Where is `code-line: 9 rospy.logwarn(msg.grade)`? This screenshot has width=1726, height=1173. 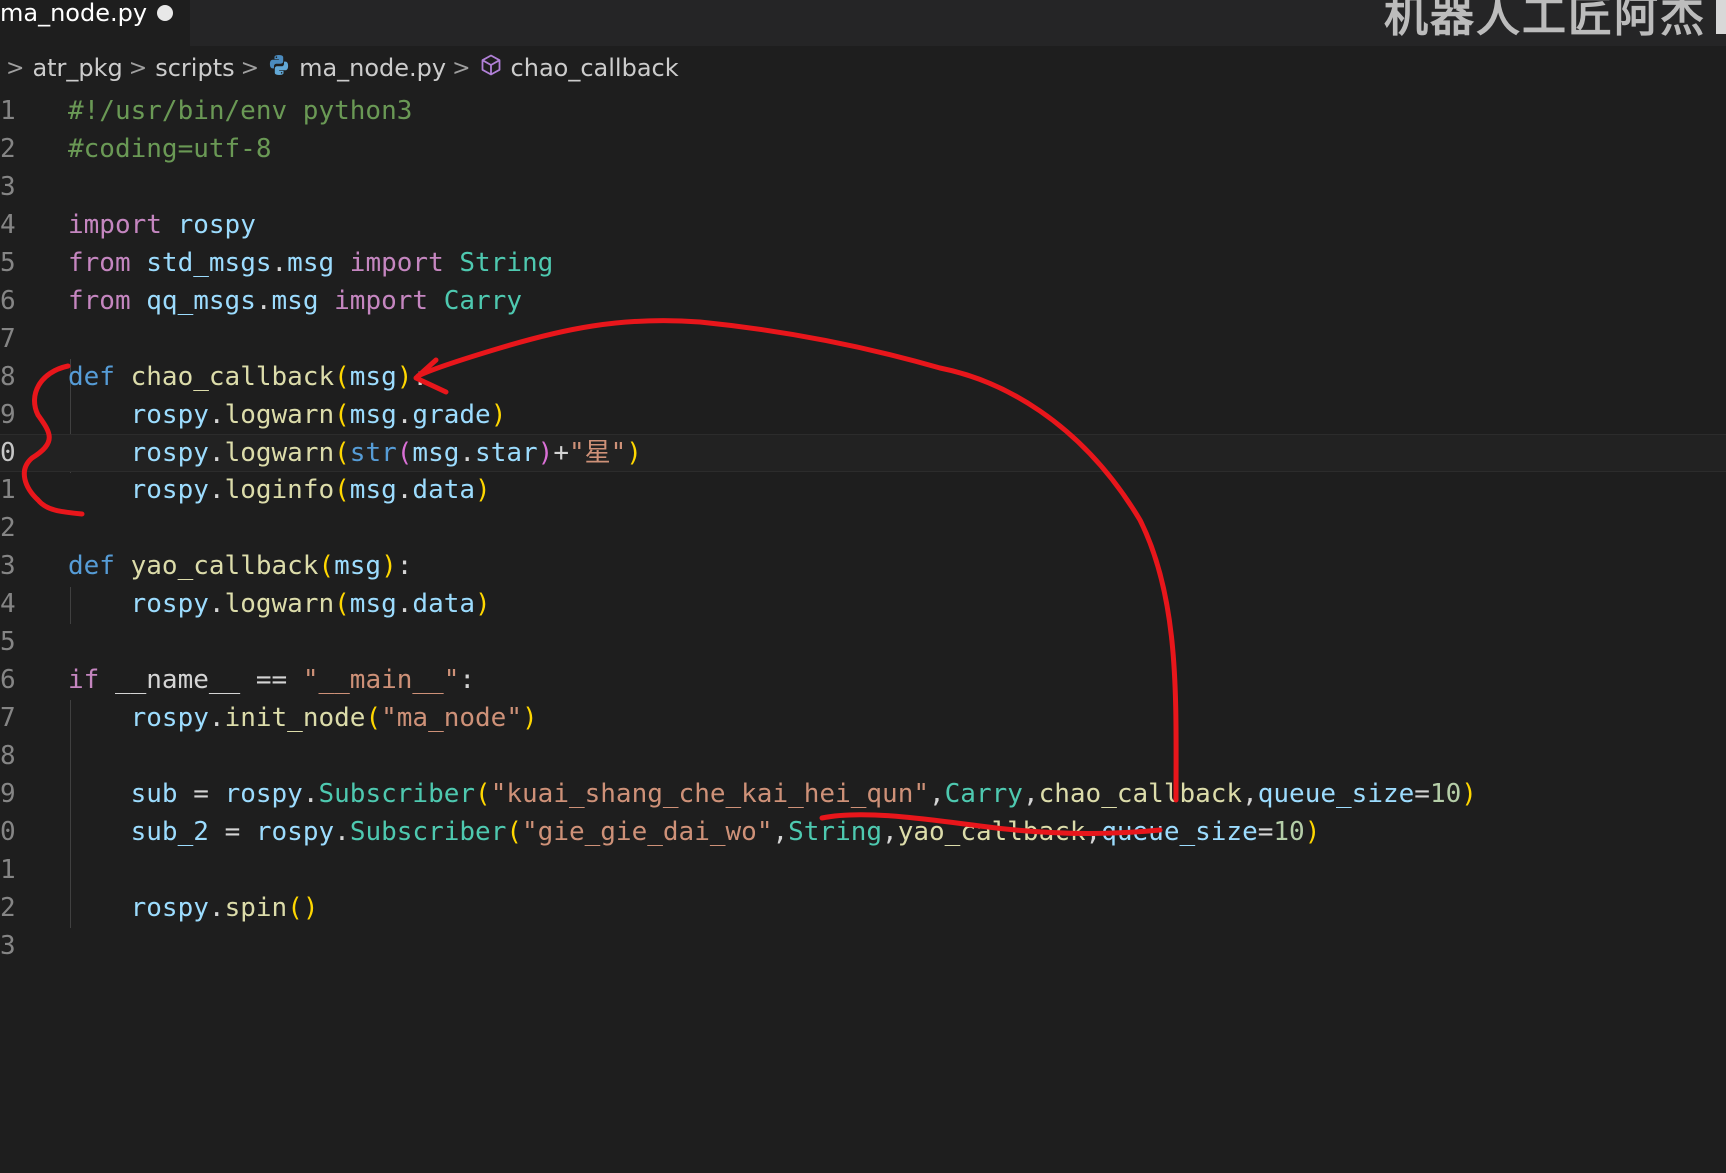
code-line: 9 rospy.logwarn(msg.grade) is located at coordinates (863, 416).